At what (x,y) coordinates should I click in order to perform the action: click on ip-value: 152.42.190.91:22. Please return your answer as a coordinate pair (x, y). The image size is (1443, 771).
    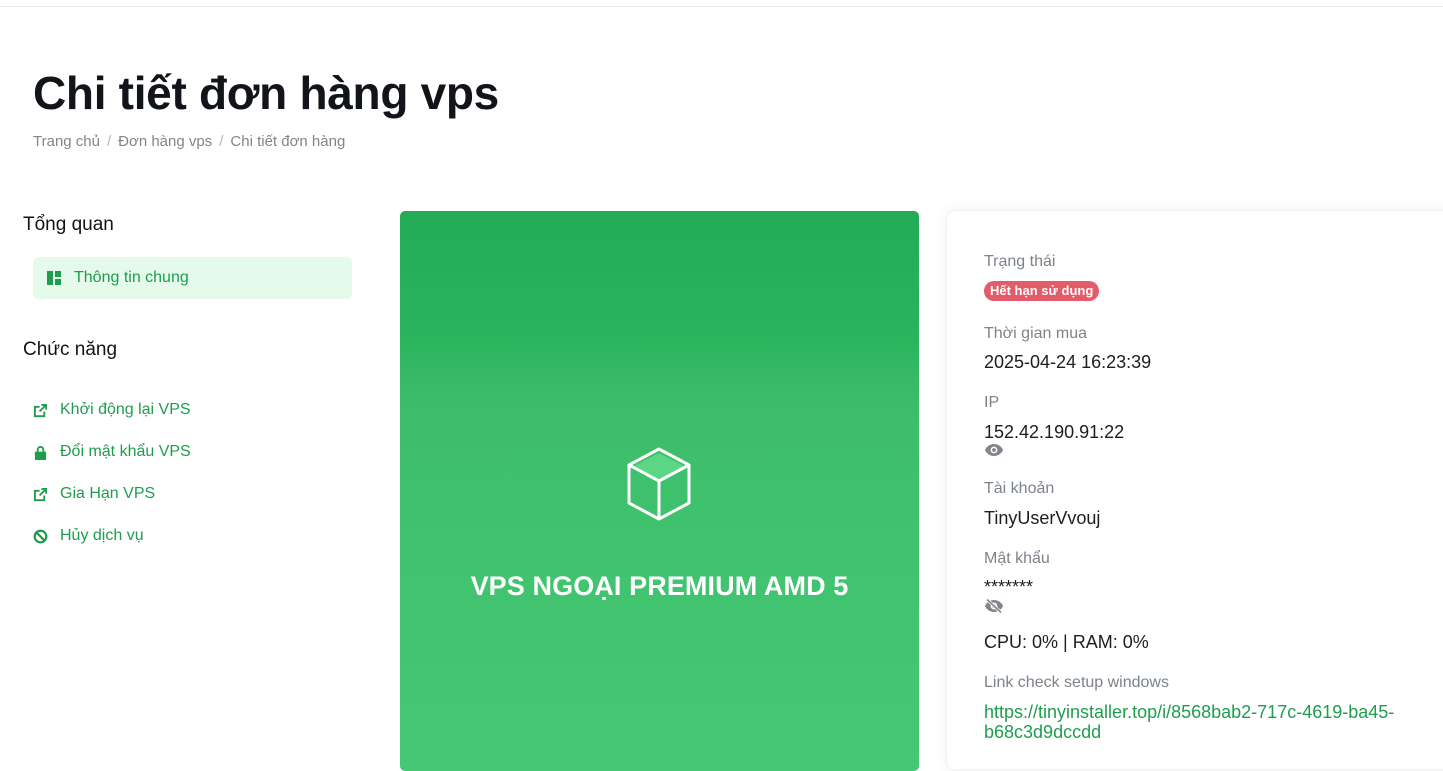
    Looking at the image, I should click on (1054, 432).